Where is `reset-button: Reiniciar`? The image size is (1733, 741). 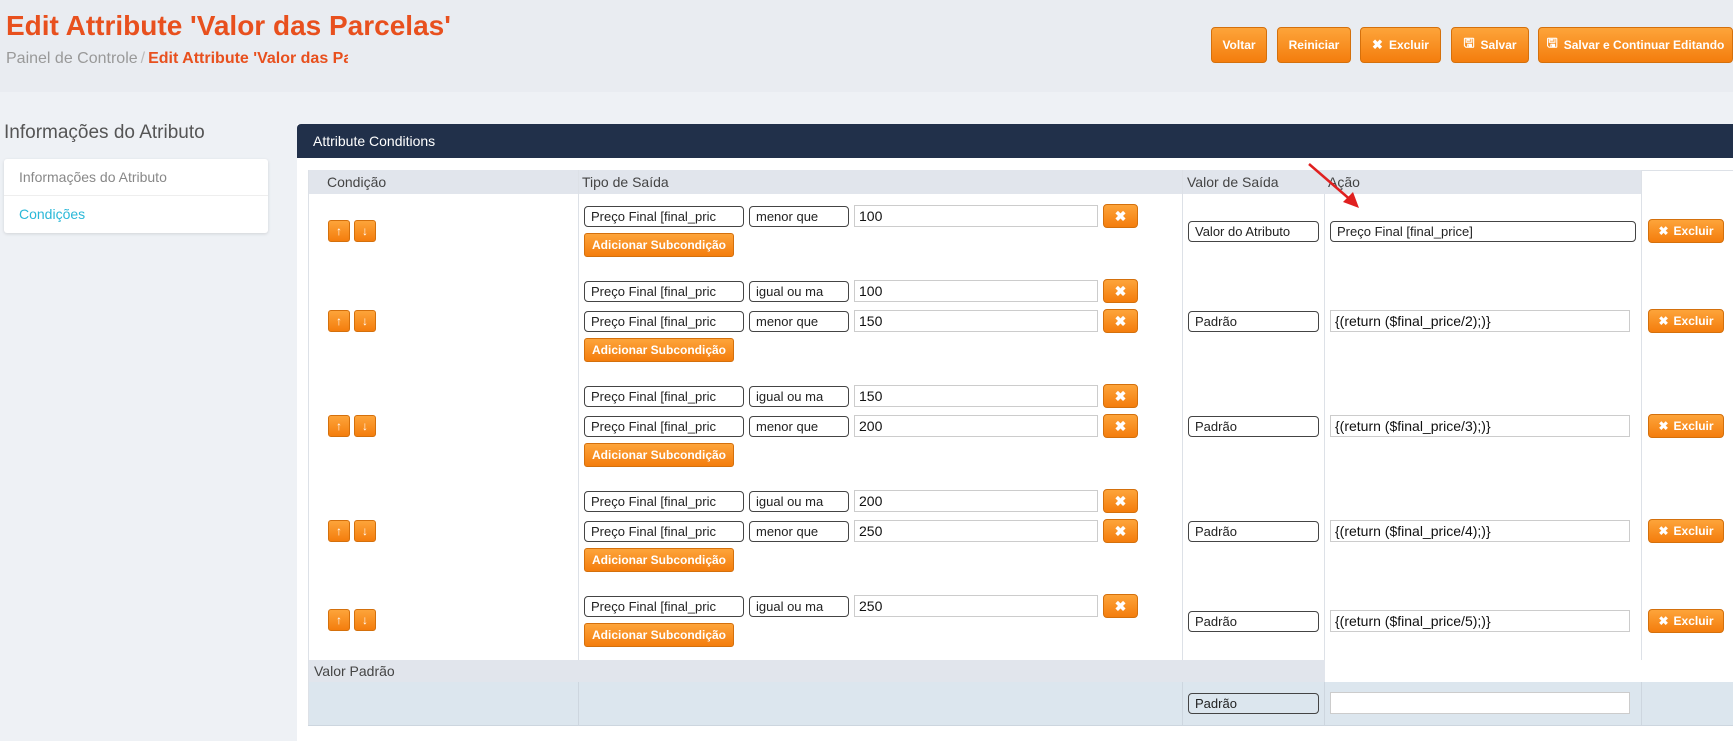
reset-button: Reiniciar is located at coordinates (1314, 45).